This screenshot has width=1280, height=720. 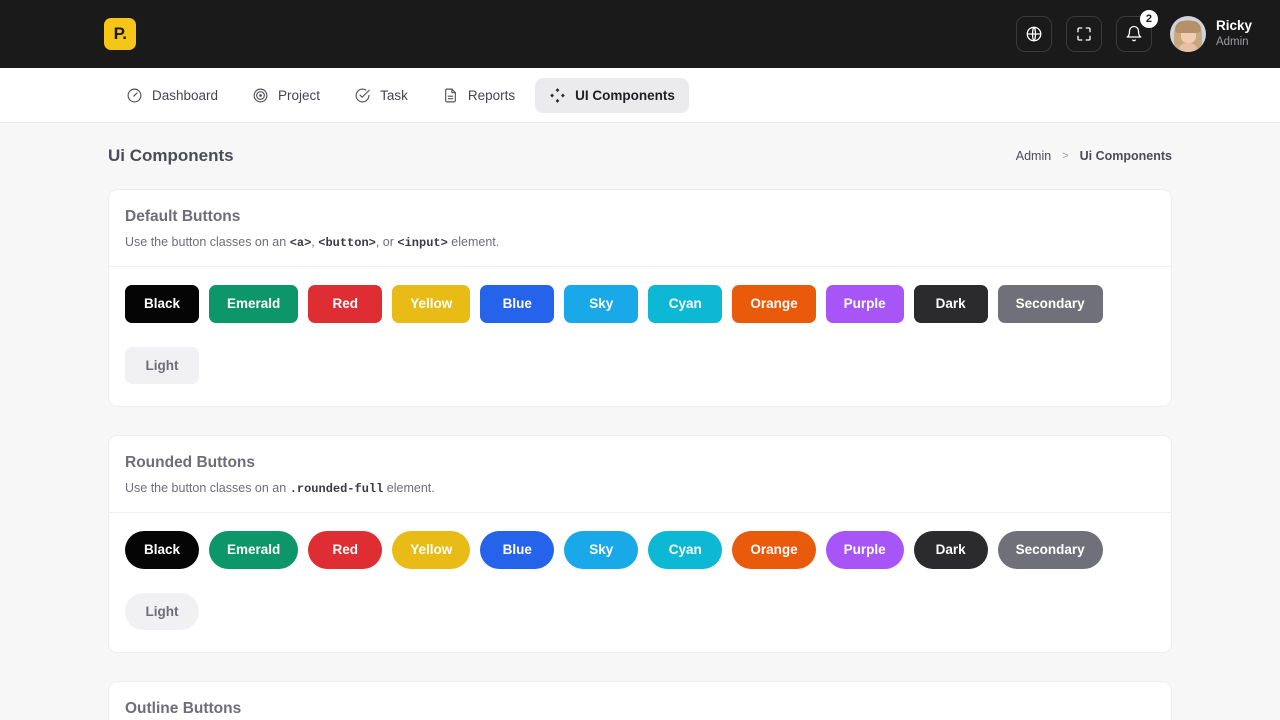 I want to click on fullscreen-icon, so click(x=1084, y=34).